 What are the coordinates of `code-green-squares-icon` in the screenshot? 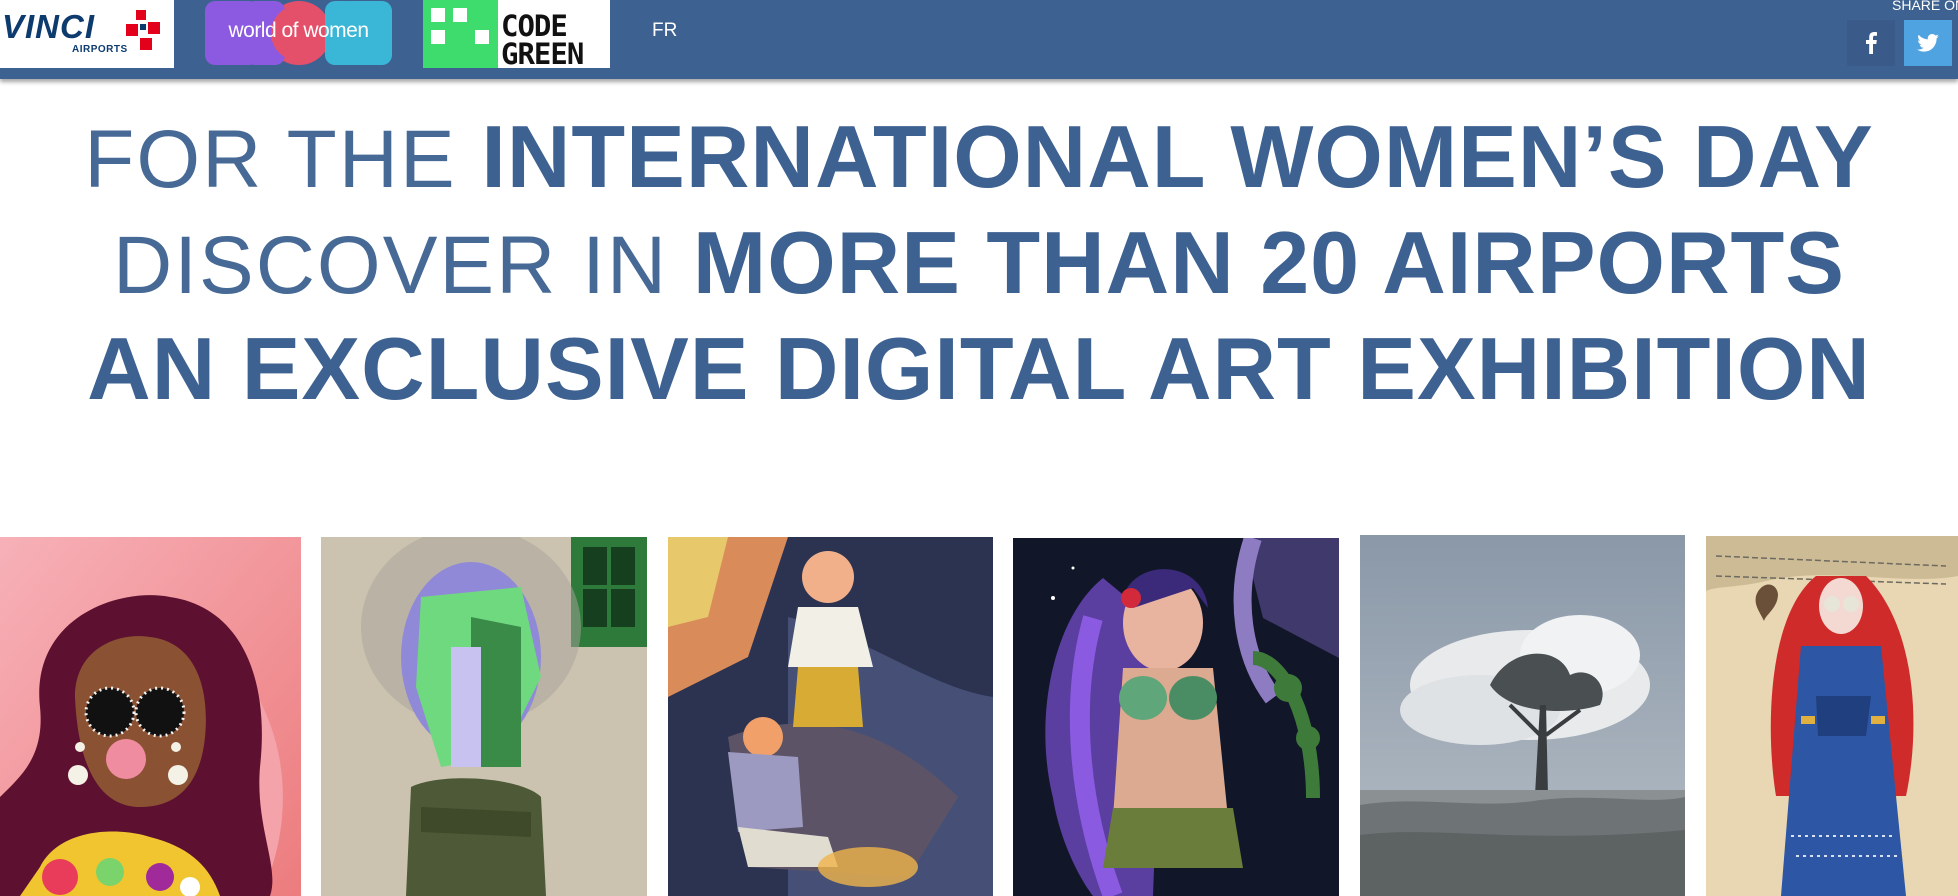 It's located at (460, 26).